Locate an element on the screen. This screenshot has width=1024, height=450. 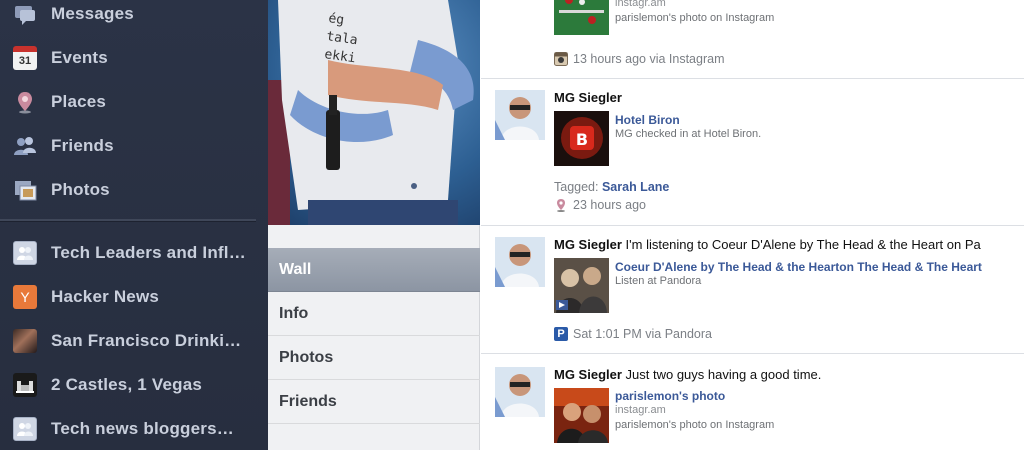
story-meta: 23 hours ago is located at coordinates (600, 205).